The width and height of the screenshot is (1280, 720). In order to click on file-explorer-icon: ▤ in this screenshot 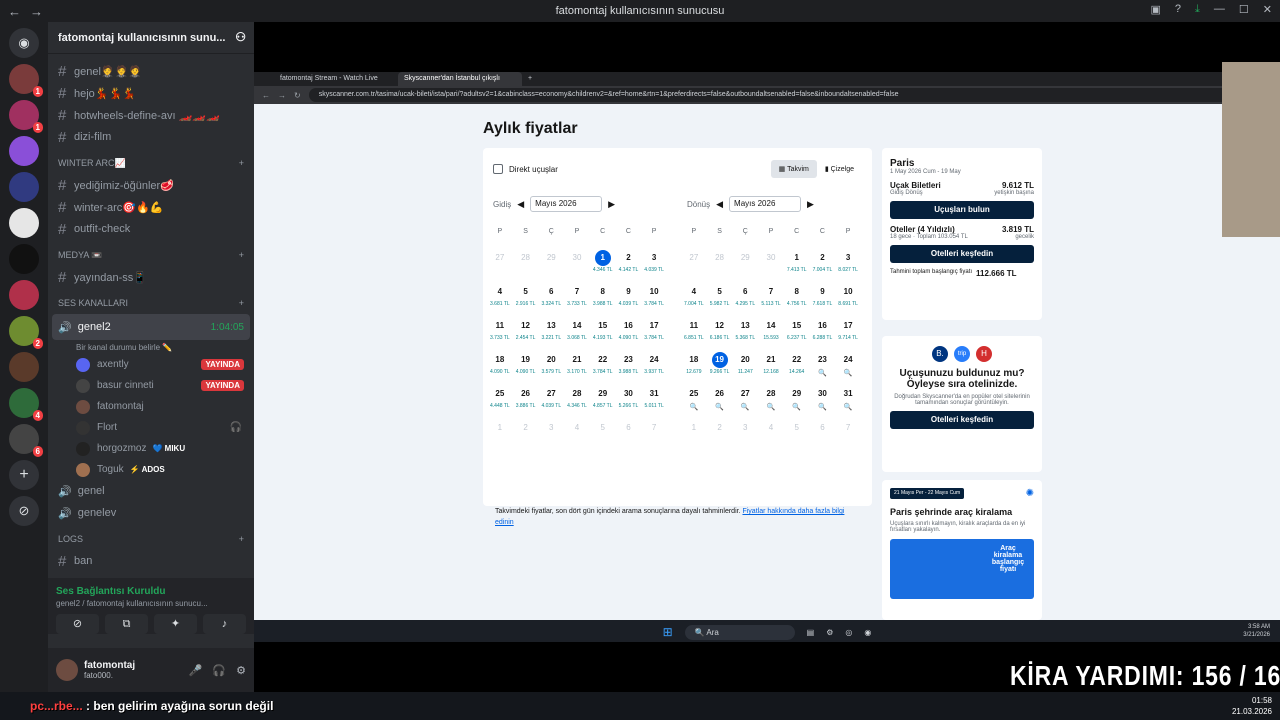, I will do `click(811, 632)`.